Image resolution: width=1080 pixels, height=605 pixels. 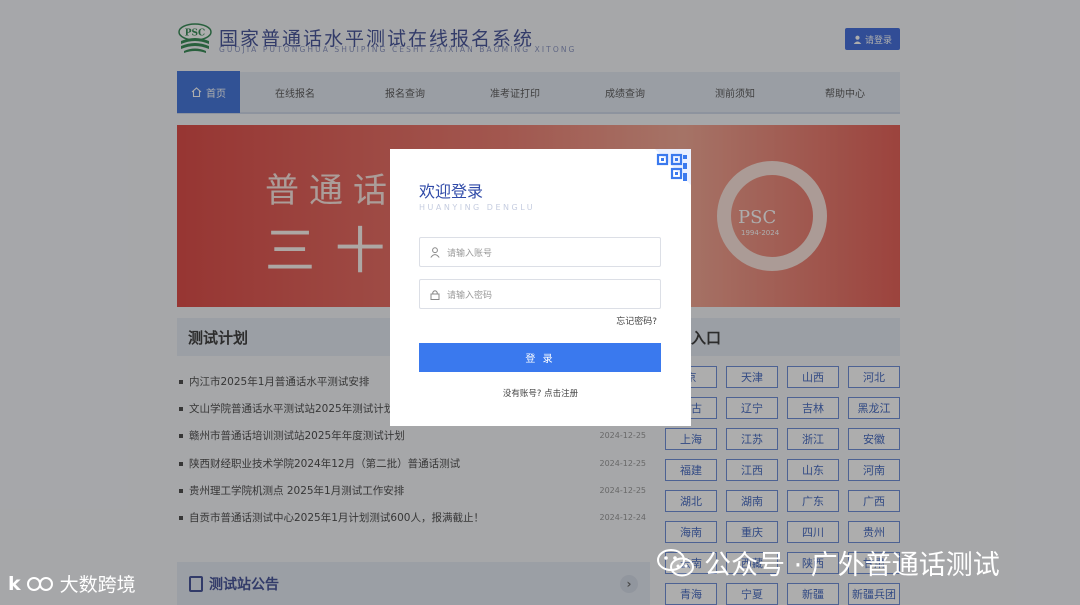 What do you see at coordinates (540, 252) in the screenshot?
I see `username-field: 请输入账号` at bounding box center [540, 252].